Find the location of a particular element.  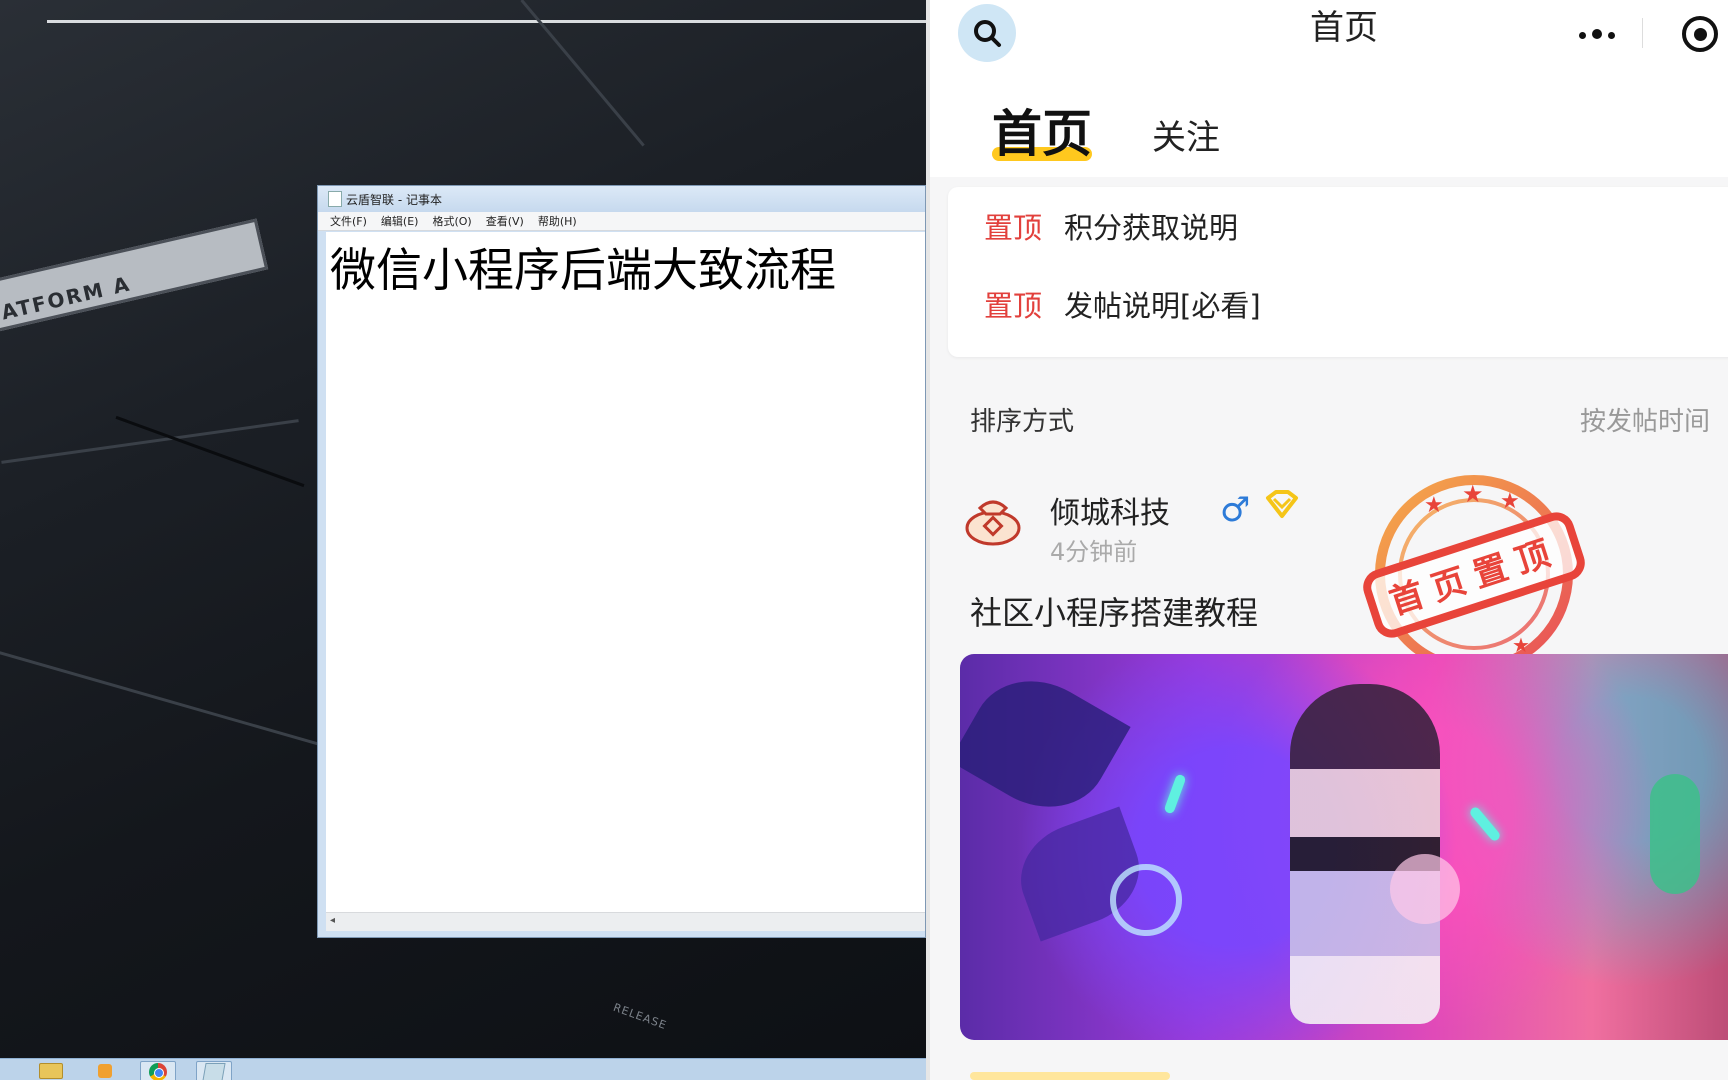

tab-follow: 关注 is located at coordinates (1186, 134).